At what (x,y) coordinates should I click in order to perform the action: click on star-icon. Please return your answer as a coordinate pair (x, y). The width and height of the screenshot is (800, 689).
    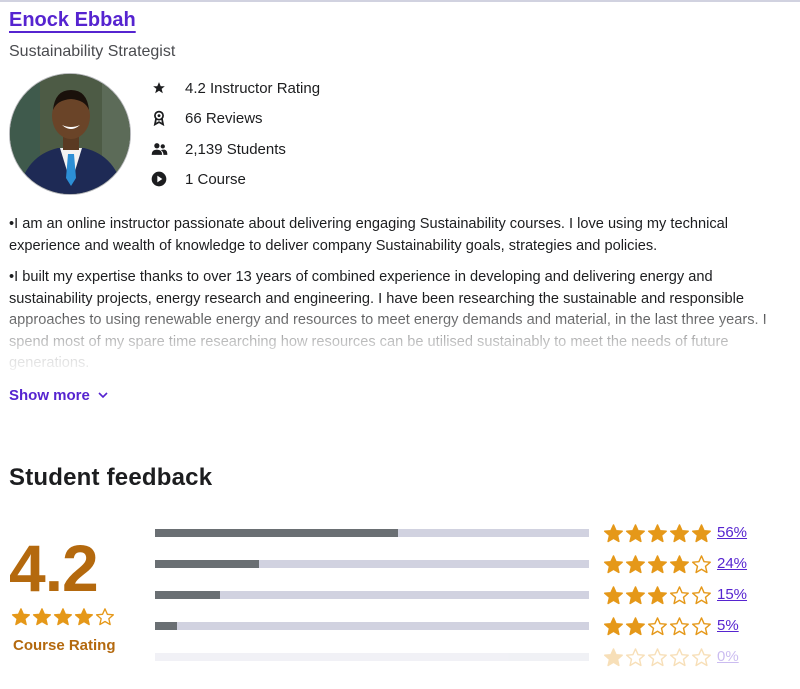
    Looking at the image, I should click on (159, 88).